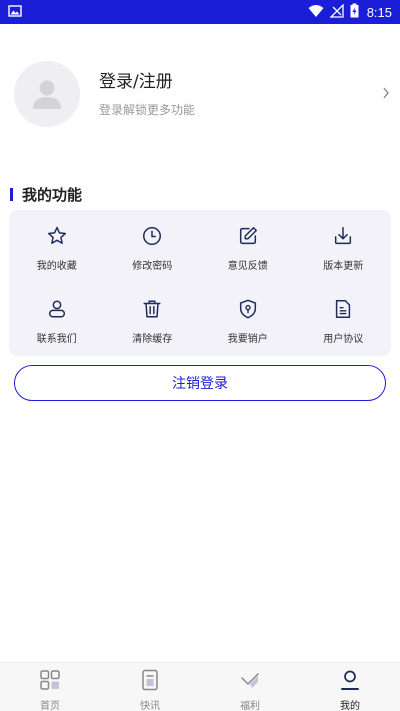 This screenshot has width=400, height=711. What do you see at coordinates (150, 680) in the screenshot?
I see `news-icon` at bounding box center [150, 680].